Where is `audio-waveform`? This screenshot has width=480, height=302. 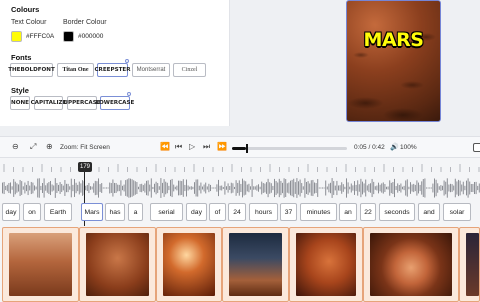 audio-waveform is located at coordinates (240, 188).